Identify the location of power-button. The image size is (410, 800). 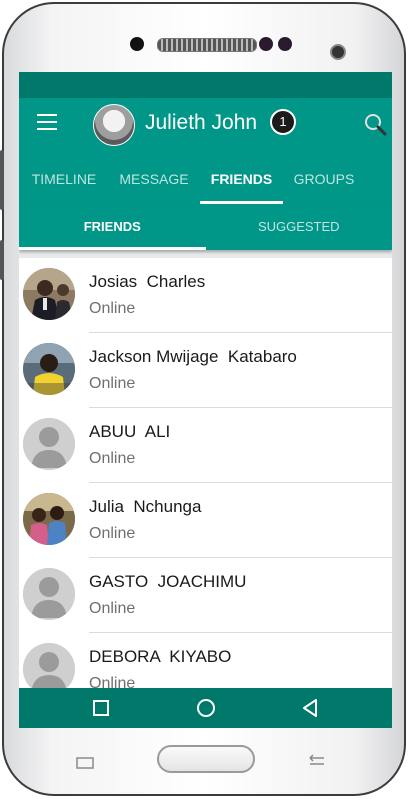
(2, 260).